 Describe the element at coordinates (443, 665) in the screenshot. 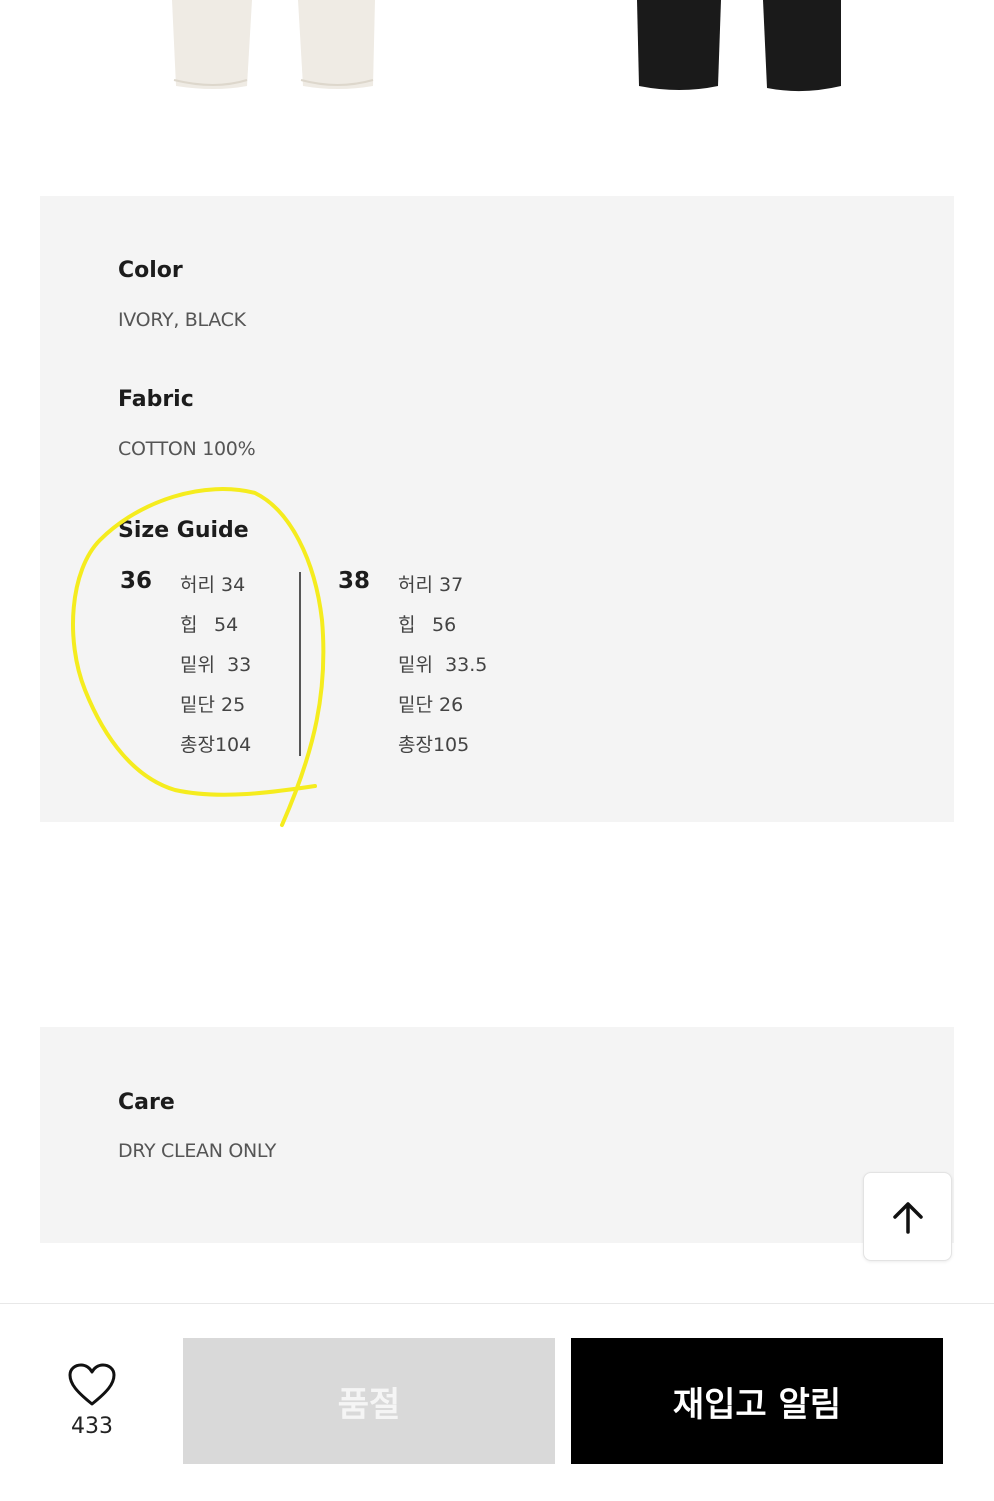

I see `size-38-rise: 밑위 33.5` at that location.